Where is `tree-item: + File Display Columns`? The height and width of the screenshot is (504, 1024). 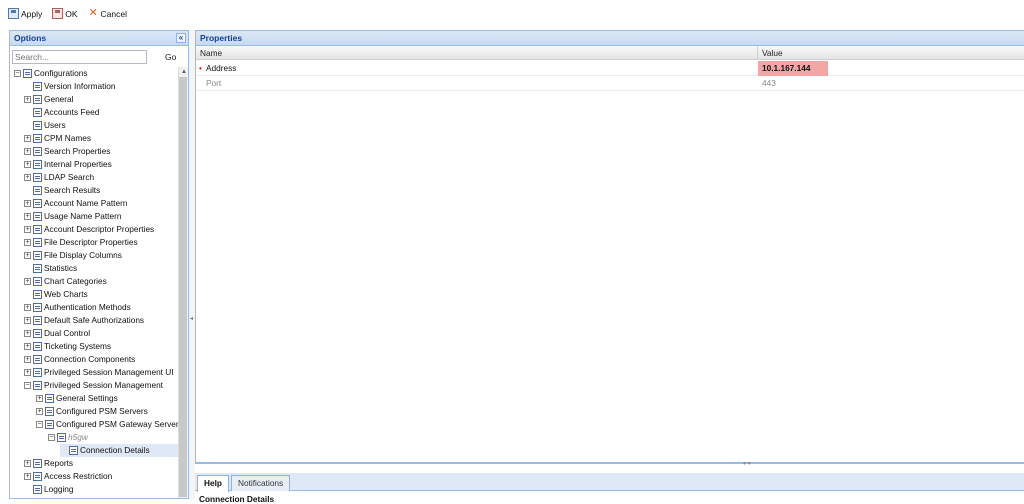
tree-item: + File Display Columns is located at coordinates (73, 255).